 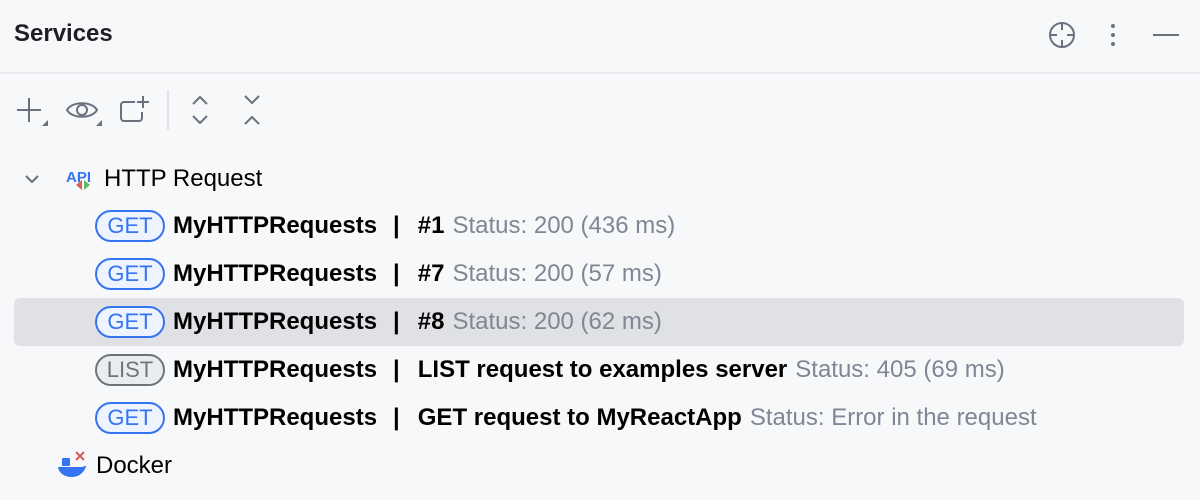 What do you see at coordinates (599, 179) in the screenshot?
I see `tree-node-http-request: API HTTP Request` at bounding box center [599, 179].